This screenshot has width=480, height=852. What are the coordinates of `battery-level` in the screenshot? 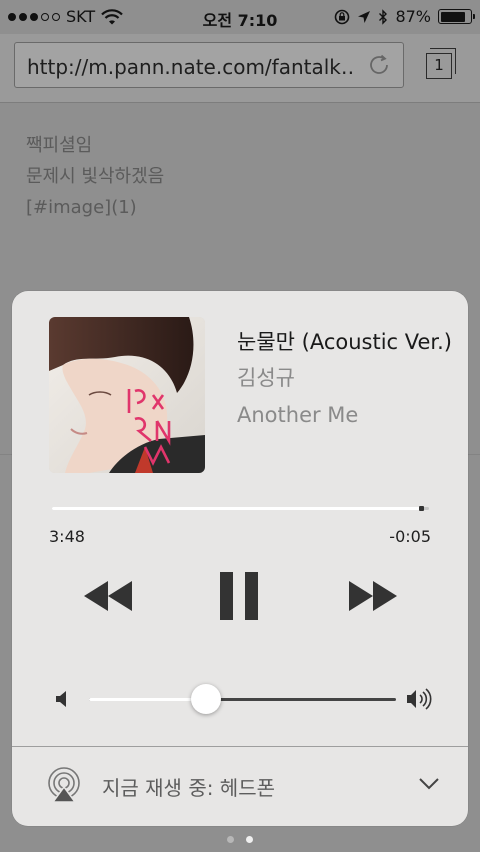 It's located at (452, 16).